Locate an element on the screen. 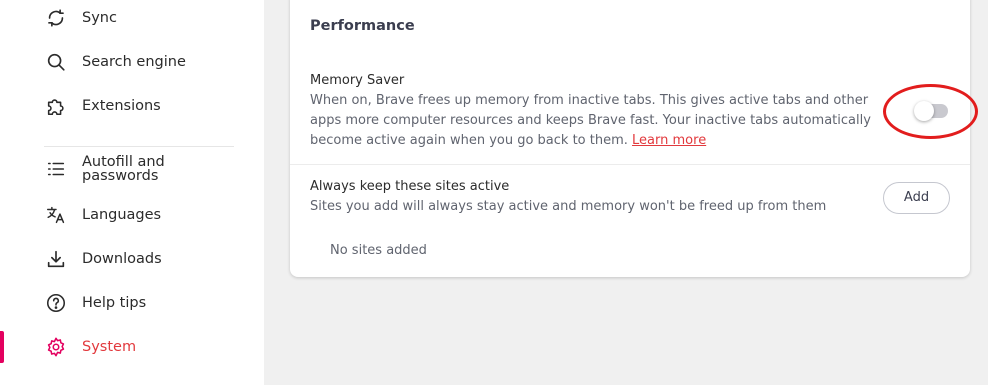 The image size is (988, 385). active-indicator is located at coordinates (2, 347).